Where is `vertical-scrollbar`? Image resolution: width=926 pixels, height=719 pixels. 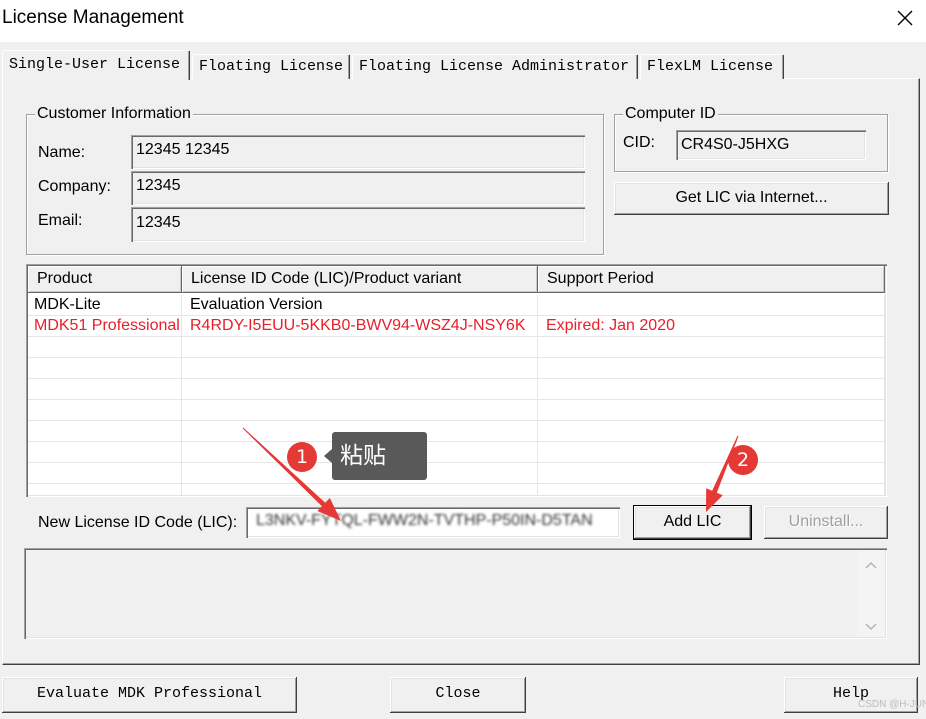 vertical-scrollbar is located at coordinates (871, 593).